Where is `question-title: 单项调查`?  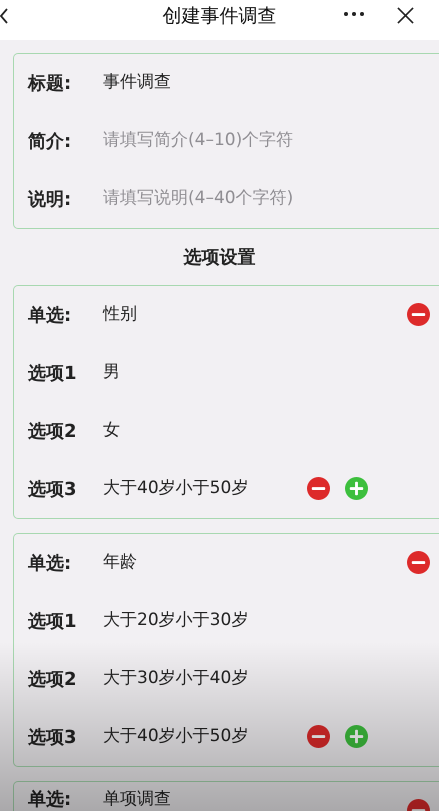
question-title: 单项调查 is located at coordinates (137, 799).